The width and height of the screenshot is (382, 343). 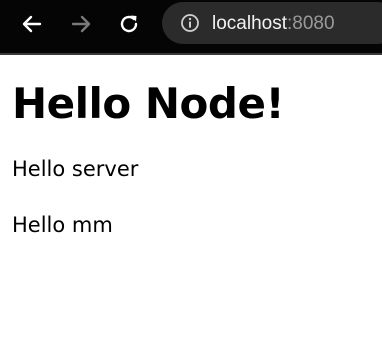 What do you see at coordinates (75, 169) in the screenshot?
I see `paragraph-server: Hello server` at bounding box center [75, 169].